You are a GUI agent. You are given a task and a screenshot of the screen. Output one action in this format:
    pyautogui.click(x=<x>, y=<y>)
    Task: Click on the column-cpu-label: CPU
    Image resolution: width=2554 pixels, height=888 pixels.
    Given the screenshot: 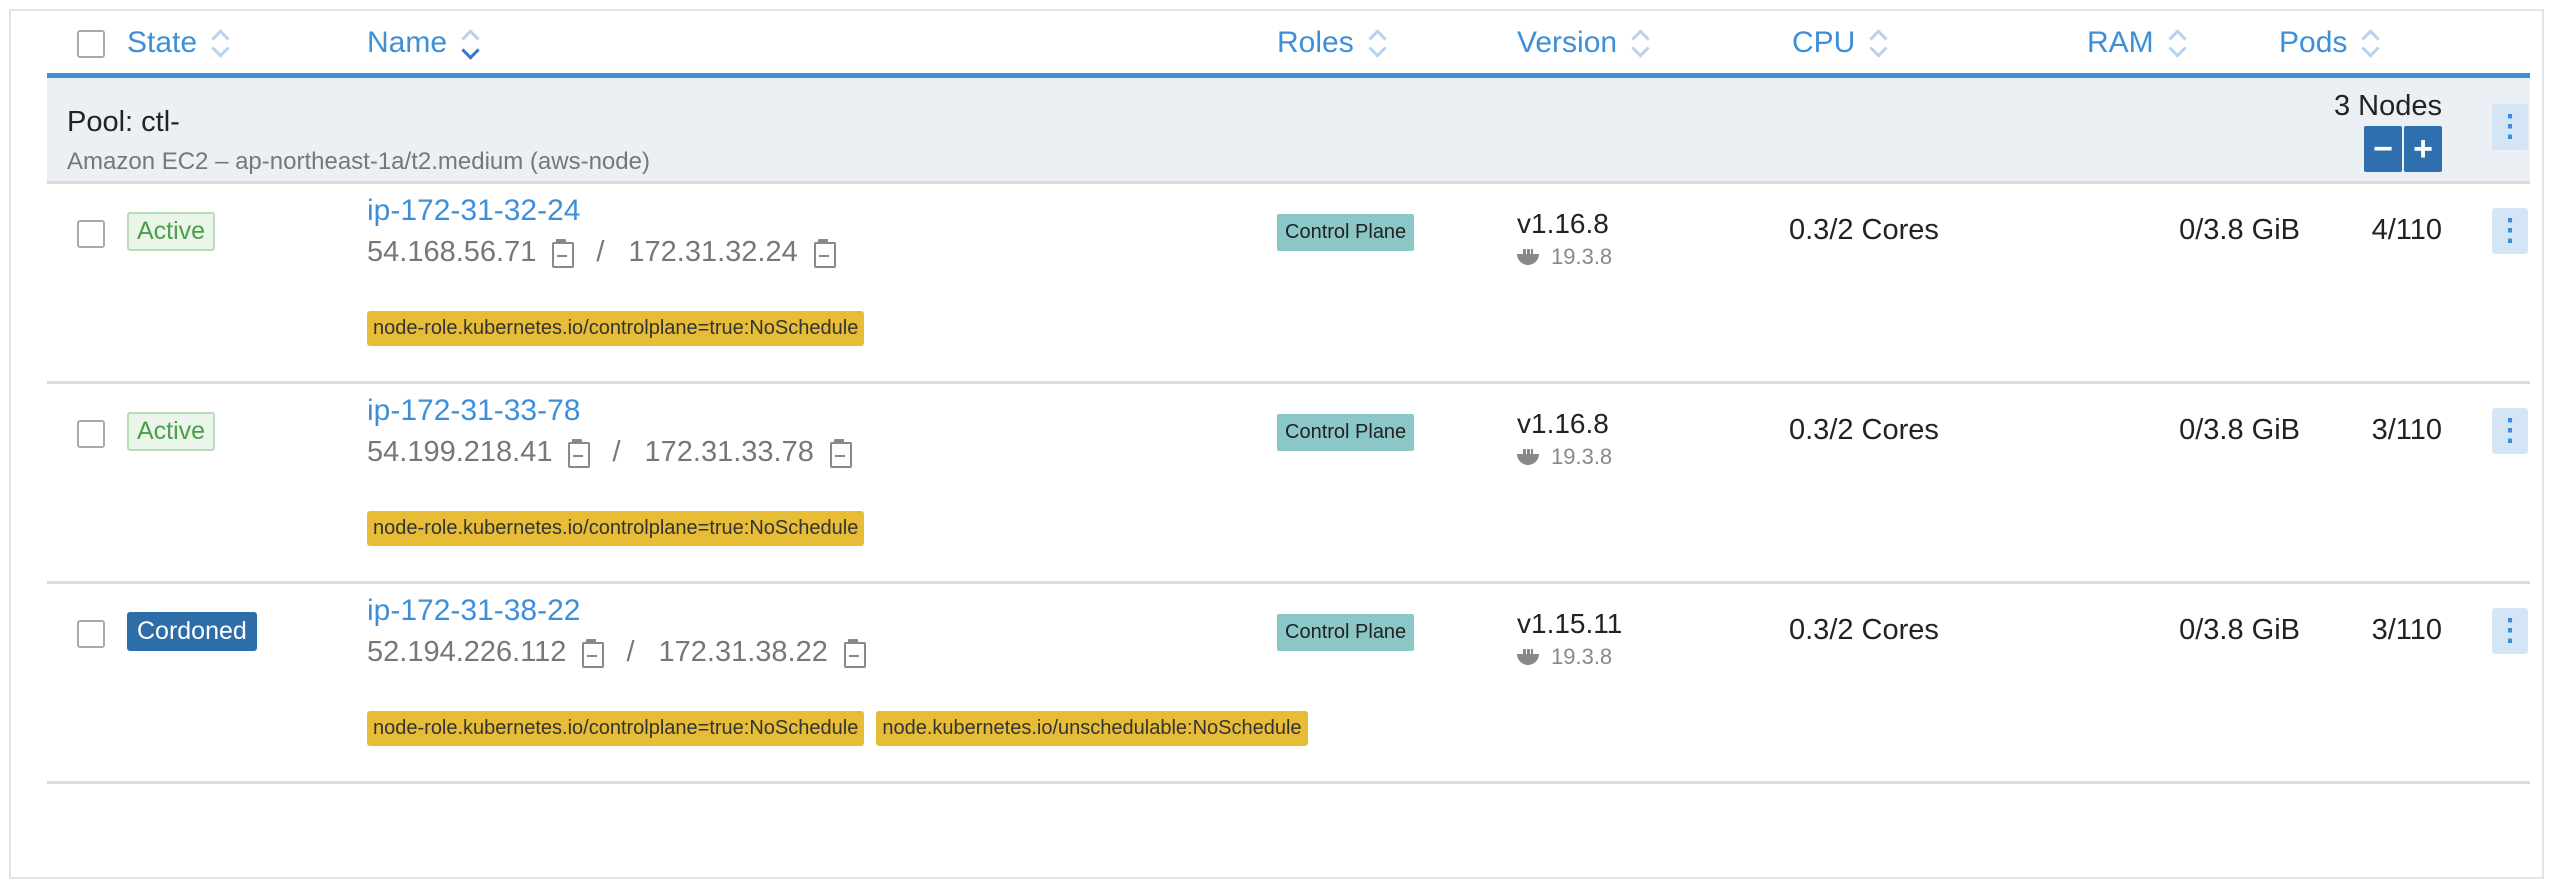 What is the action you would take?
    pyautogui.click(x=1824, y=42)
    